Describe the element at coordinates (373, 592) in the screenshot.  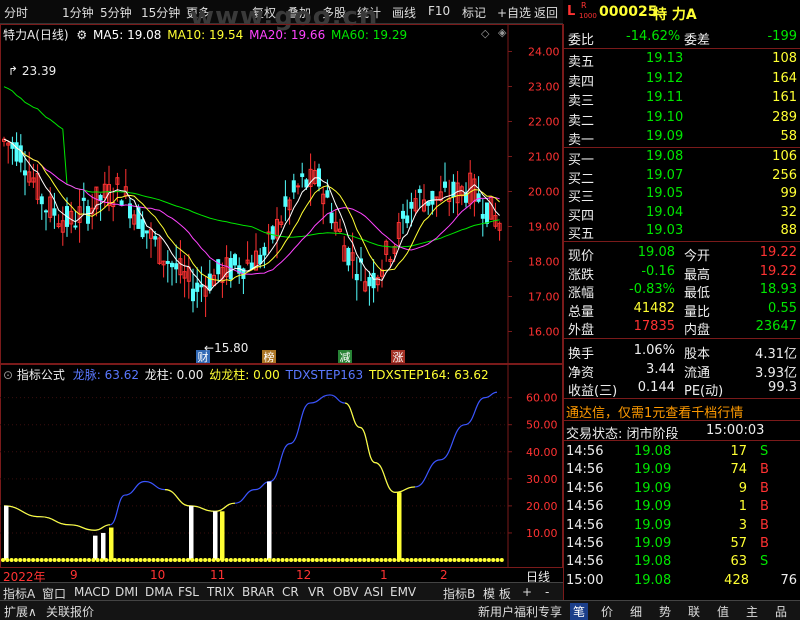
I see `tab-asi: ASI` at that location.